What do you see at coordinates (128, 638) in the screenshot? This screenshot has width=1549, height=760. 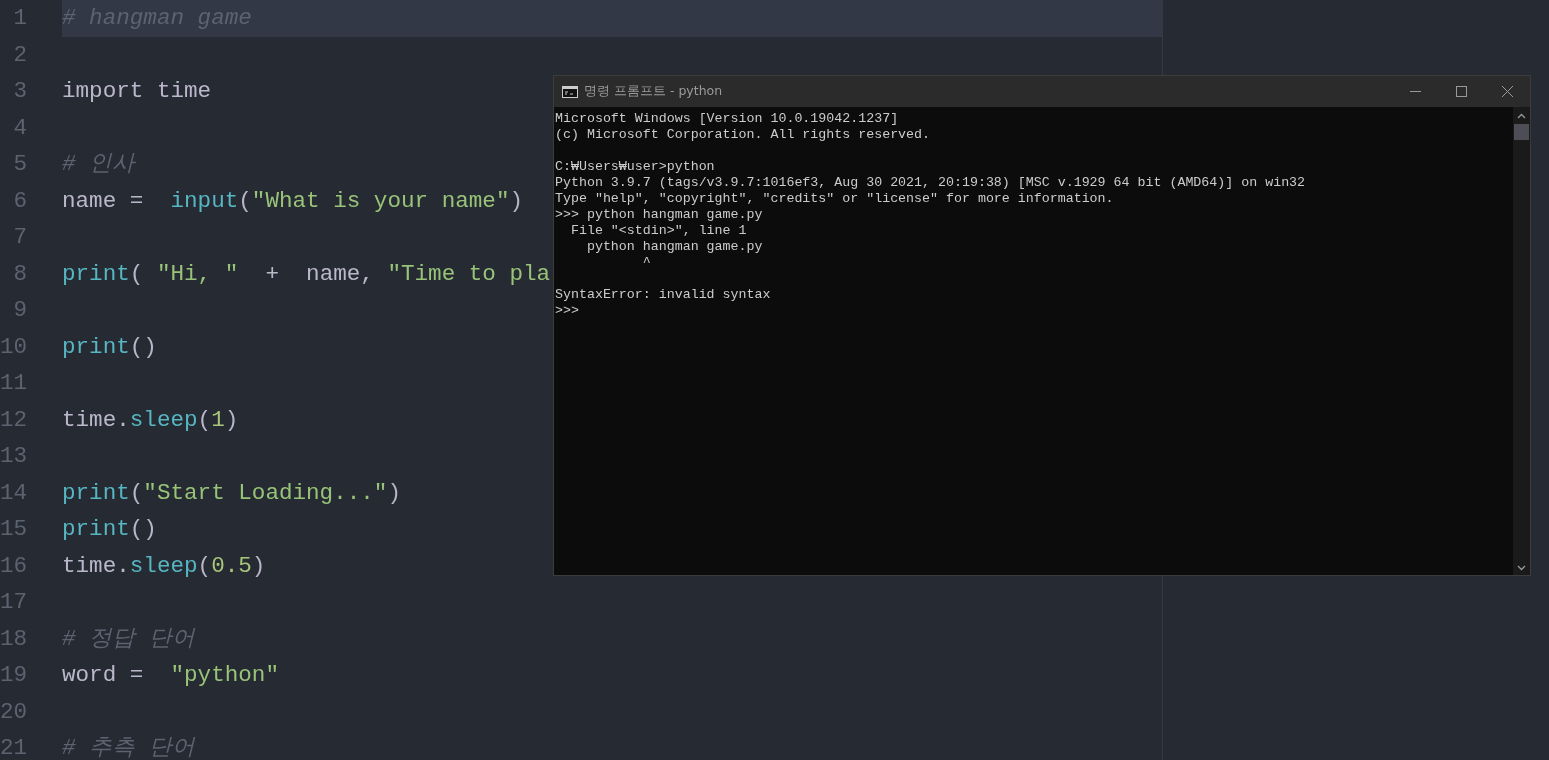 I see `code-line: # 정답 단어` at bounding box center [128, 638].